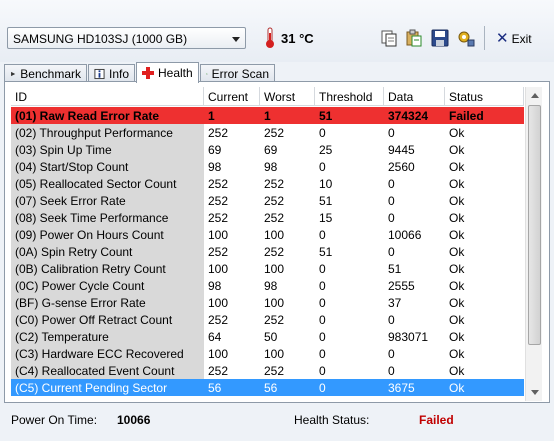  What do you see at coordinates (271, 167) in the screenshot?
I see `cell-worst: 98` at bounding box center [271, 167].